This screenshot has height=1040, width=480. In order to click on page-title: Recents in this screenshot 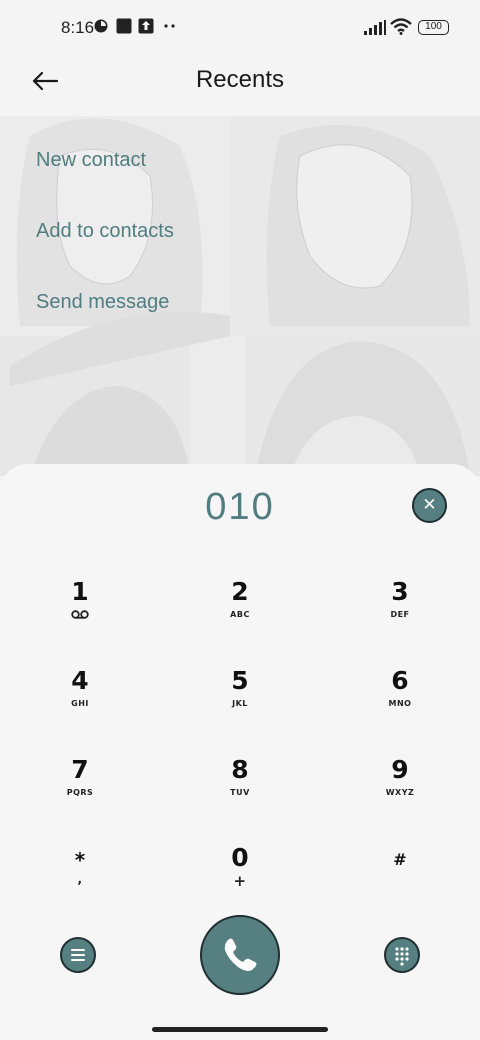, I will do `click(240, 79)`.